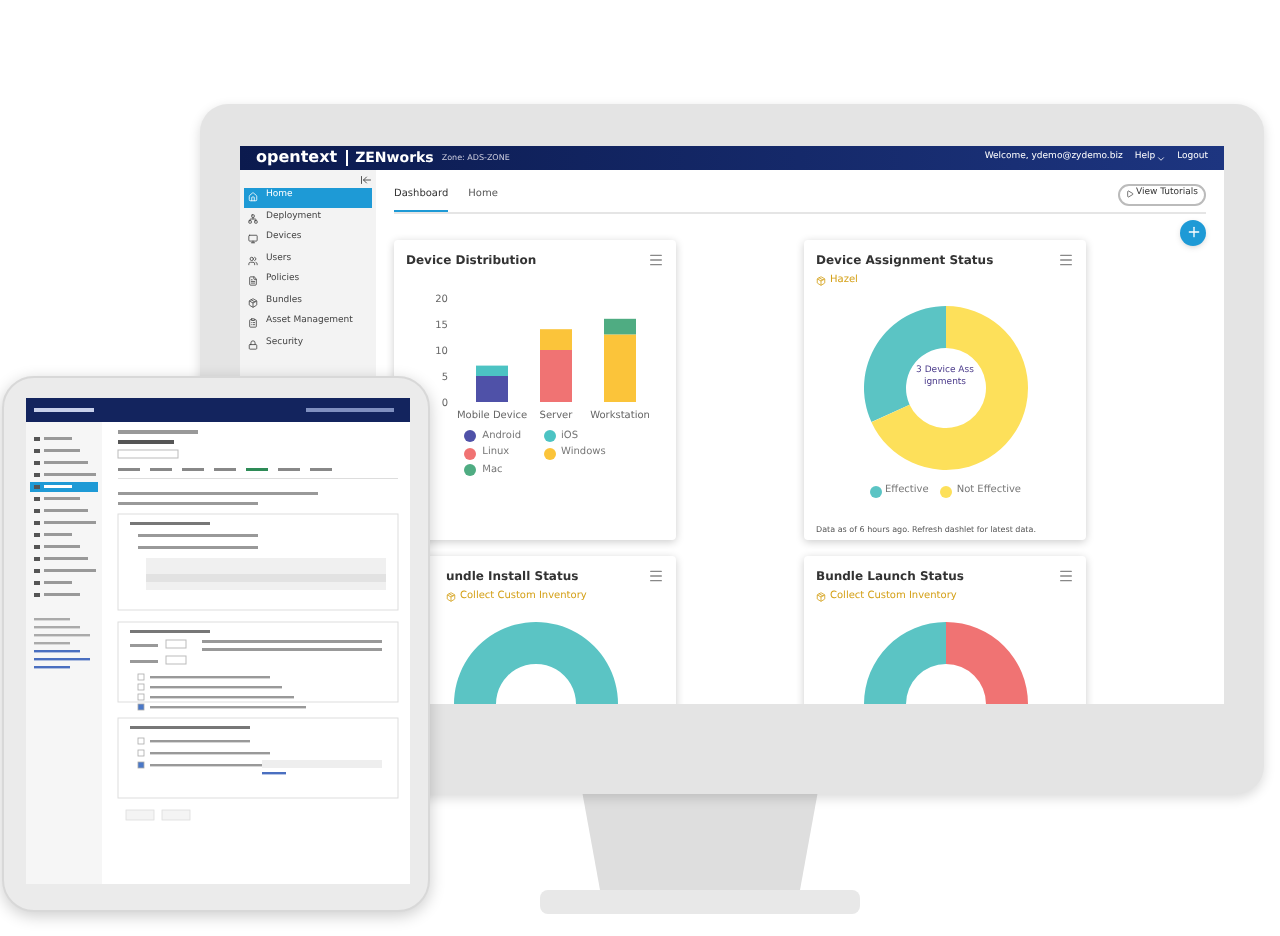  What do you see at coordinates (253, 323) in the screenshot?
I see `clipboard-icon` at bounding box center [253, 323].